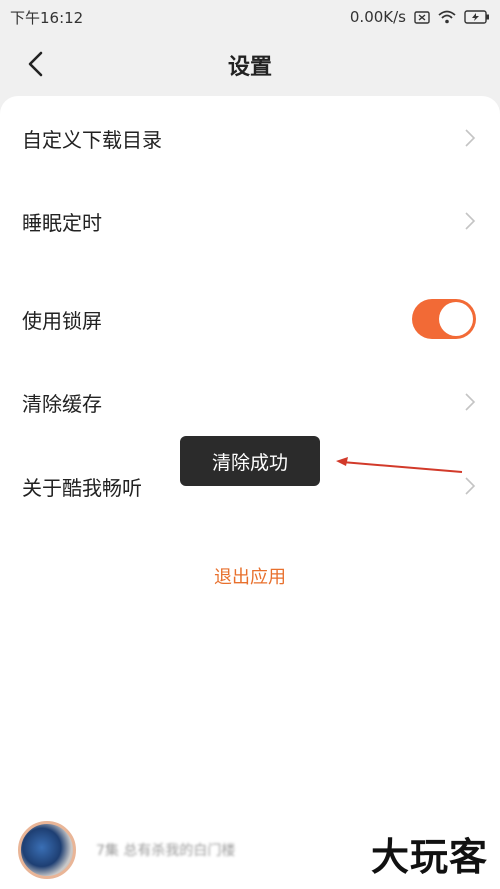 This screenshot has height=889, width=500. What do you see at coordinates (250, 319) in the screenshot?
I see `settings-item-lock-screen: 使用锁屏` at bounding box center [250, 319].